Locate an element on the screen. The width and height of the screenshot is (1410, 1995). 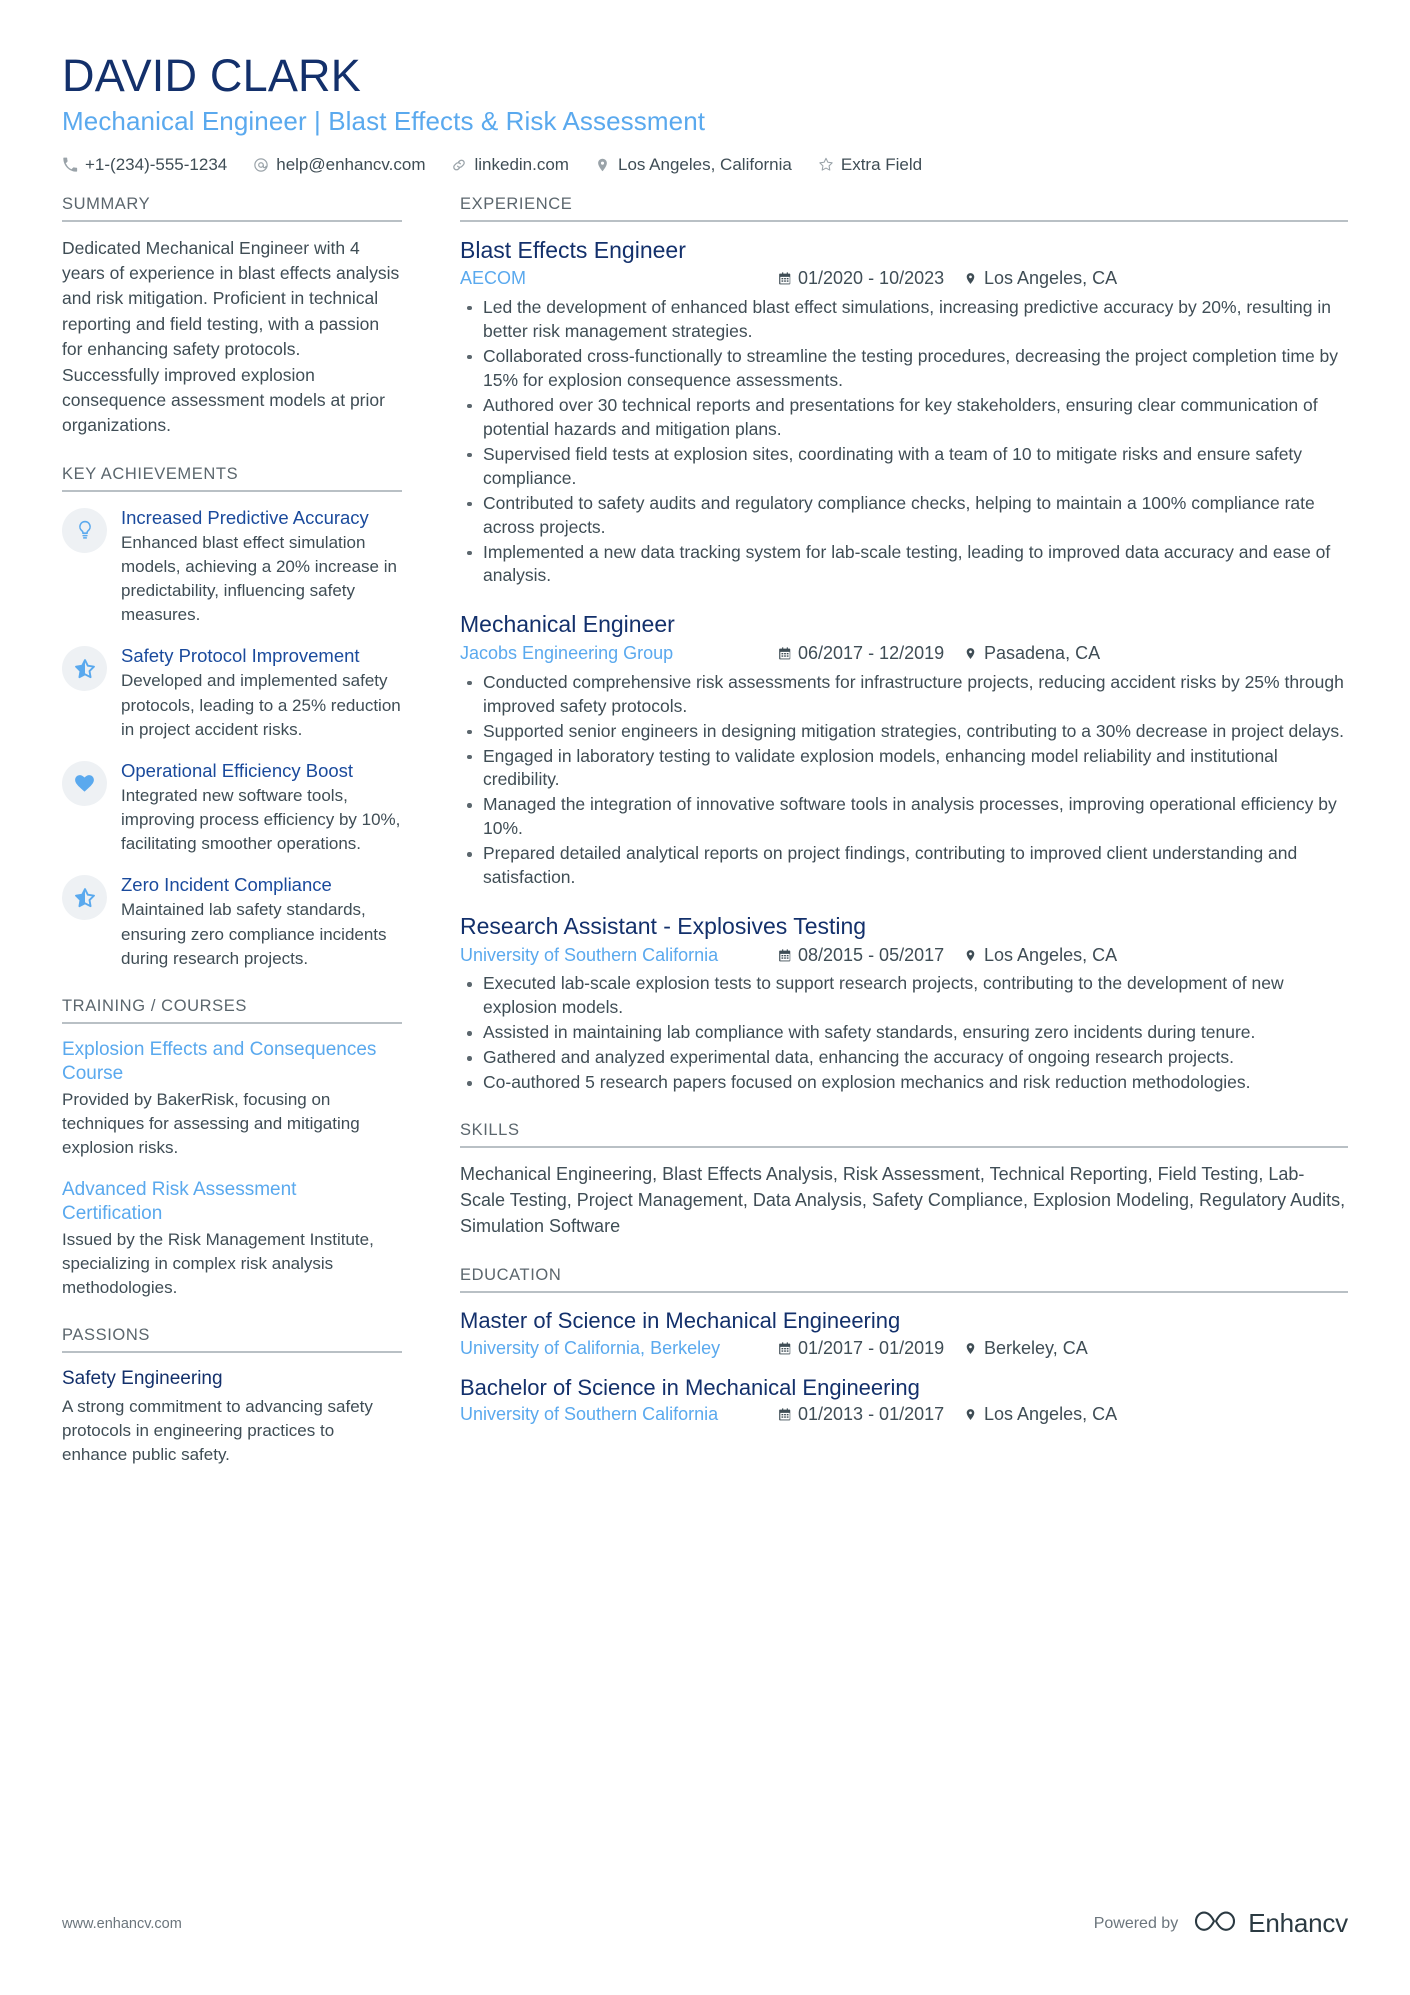
job-dates-text: 06/2017 - 12/2019 is located at coordinates (871, 653).